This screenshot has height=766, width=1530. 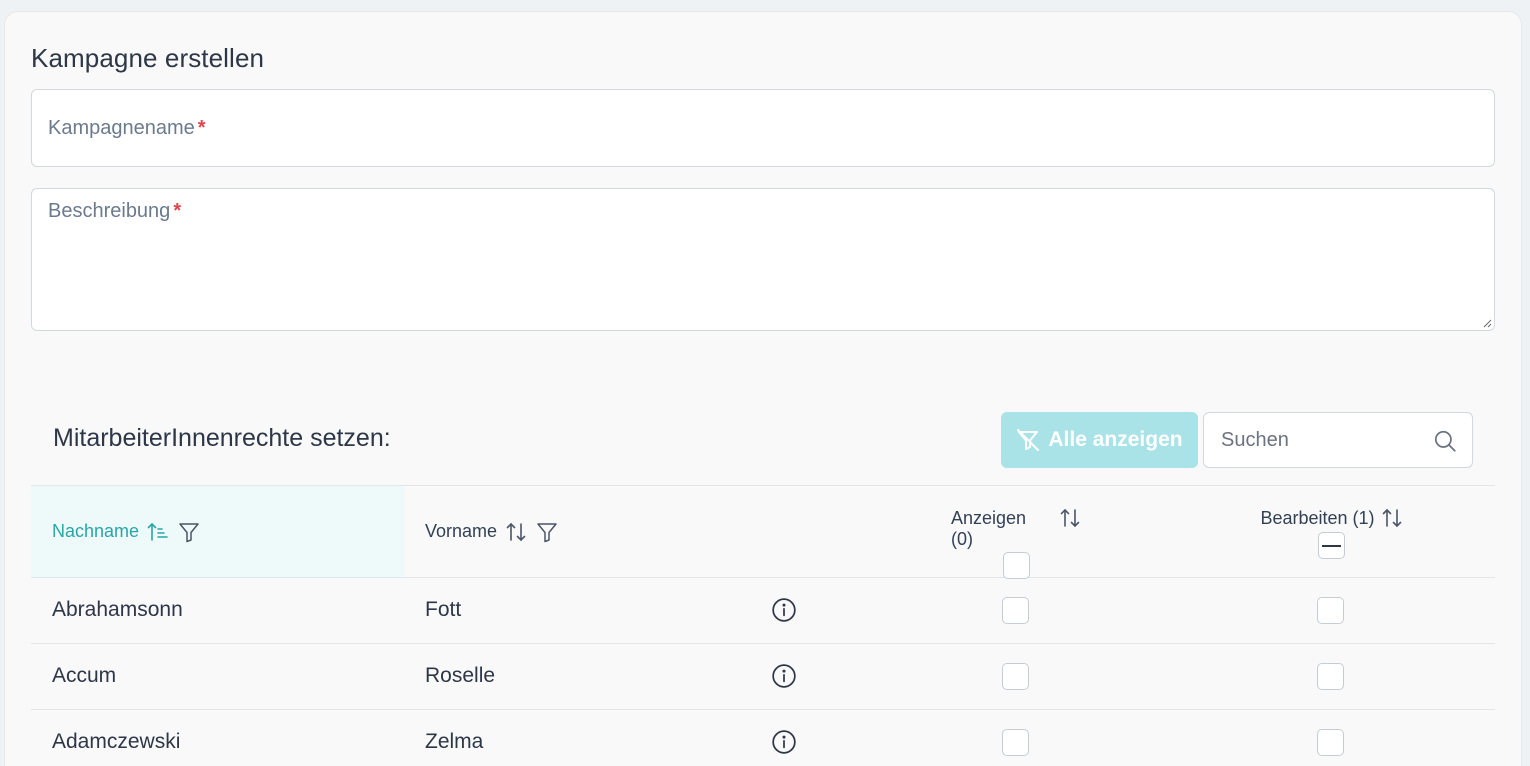 I want to click on first-name-cell: Zelma, so click(x=454, y=741).